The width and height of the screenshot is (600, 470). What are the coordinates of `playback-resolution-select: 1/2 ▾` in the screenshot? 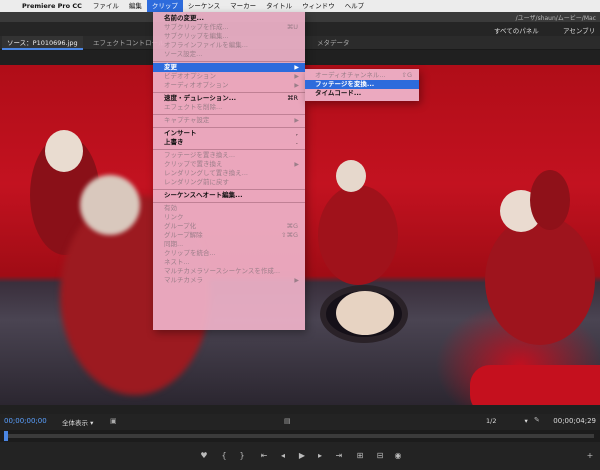 It's located at (507, 421).